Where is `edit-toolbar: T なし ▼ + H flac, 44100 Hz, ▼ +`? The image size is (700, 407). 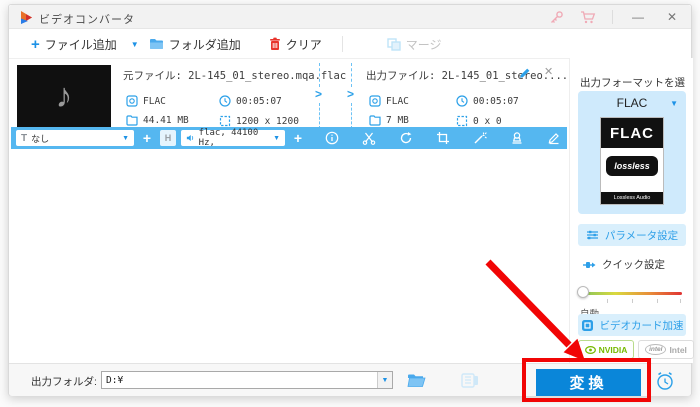
edit-toolbar: T なし ▼ + H flac, 44100 Hz, ▼ + is located at coordinates (289, 138).